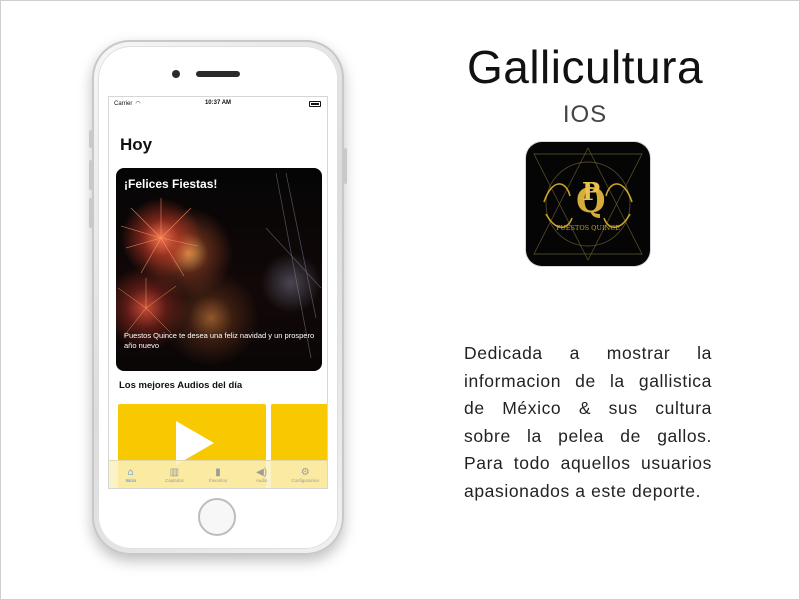 The height and width of the screenshot is (600, 800). Describe the element at coordinates (315, 104) in the screenshot. I see `battery-icon` at that location.